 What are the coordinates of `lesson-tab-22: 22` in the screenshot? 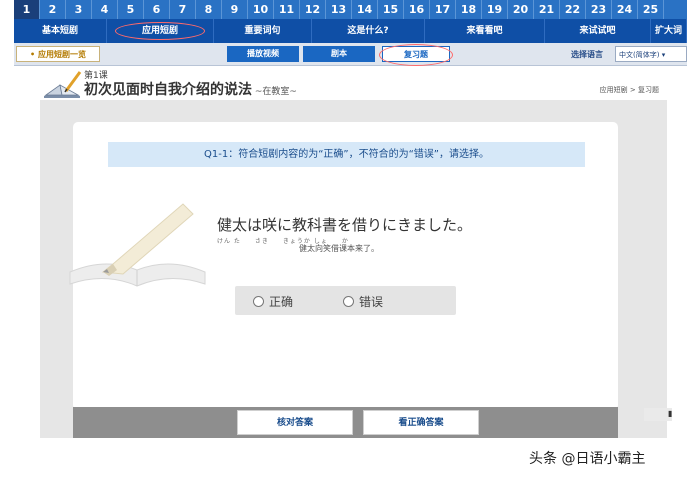 It's located at (573, 9).